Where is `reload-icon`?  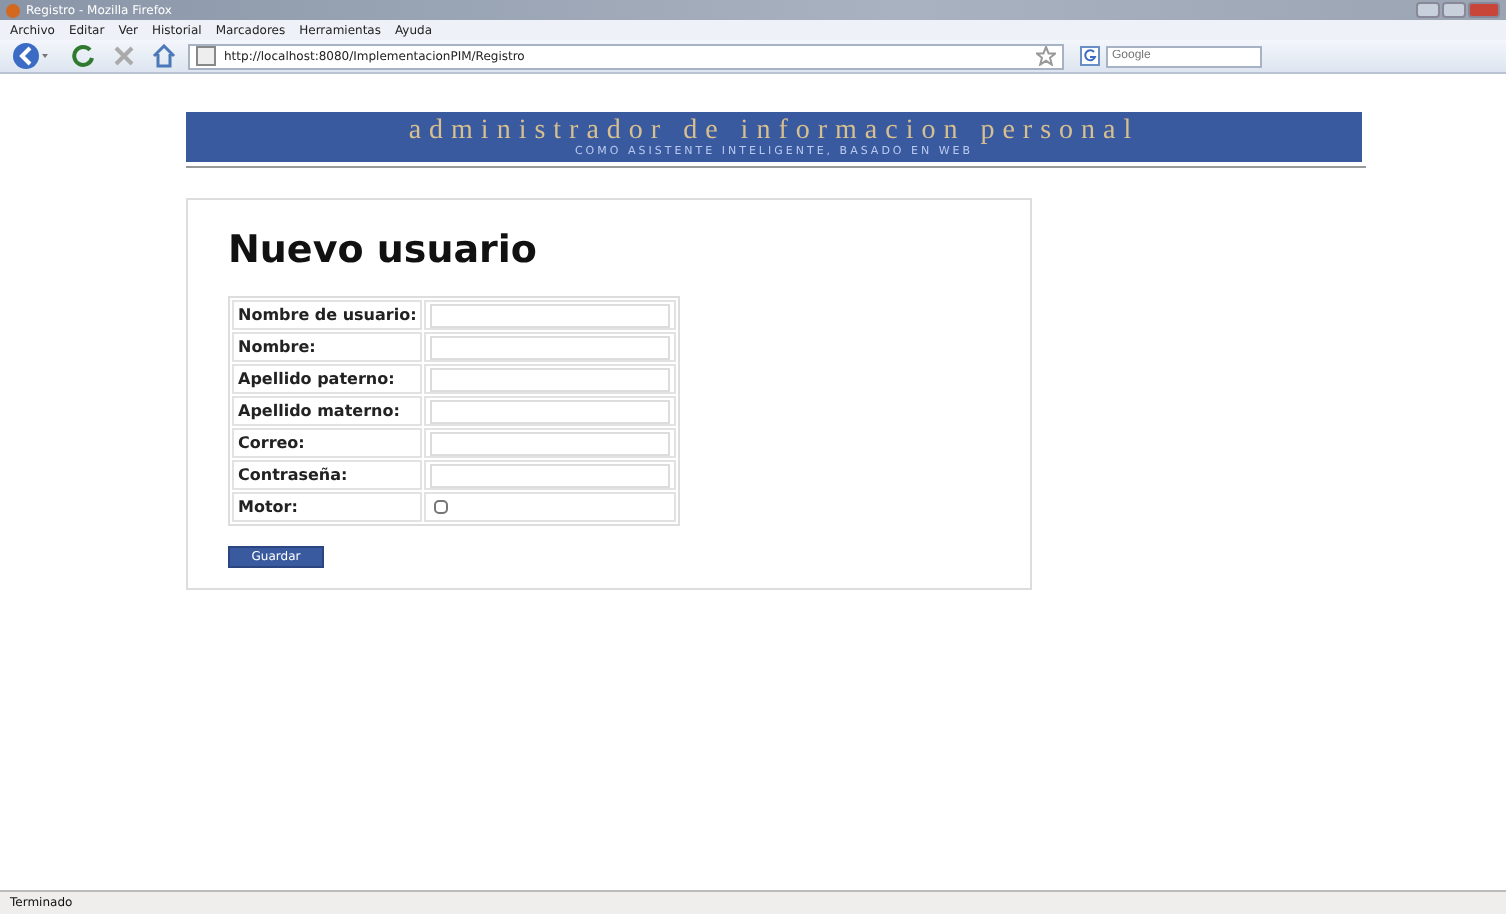
reload-icon is located at coordinates (84, 56).